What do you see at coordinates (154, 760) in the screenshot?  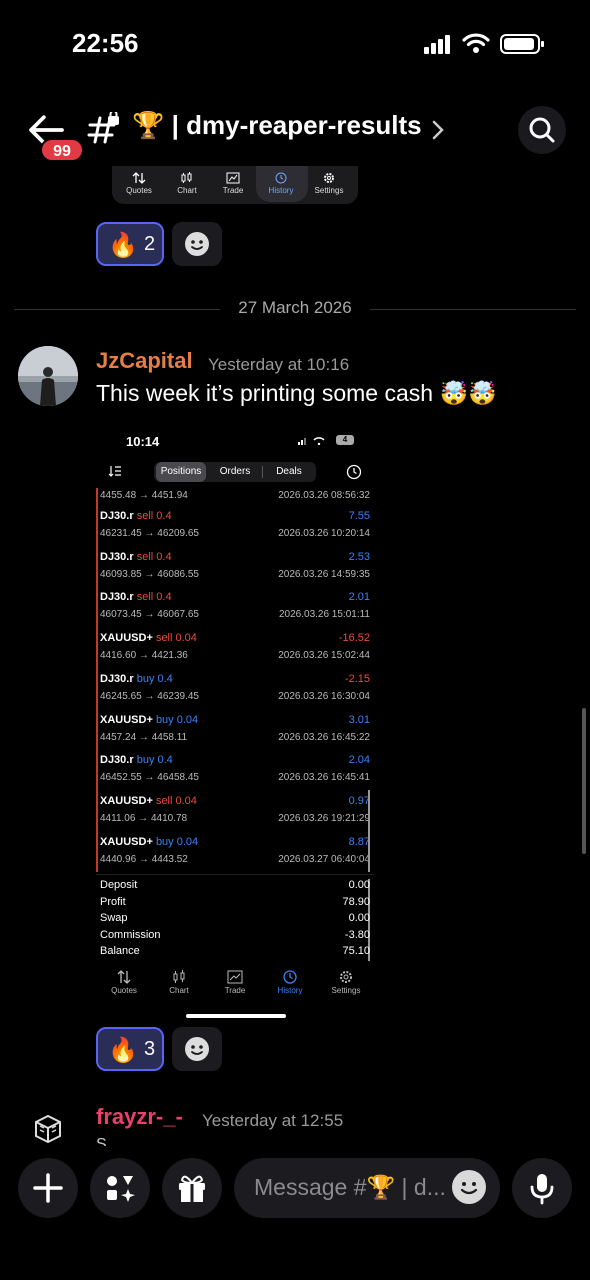 I see `trade-side-lot: buy 0.4` at bounding box center [154, 760].